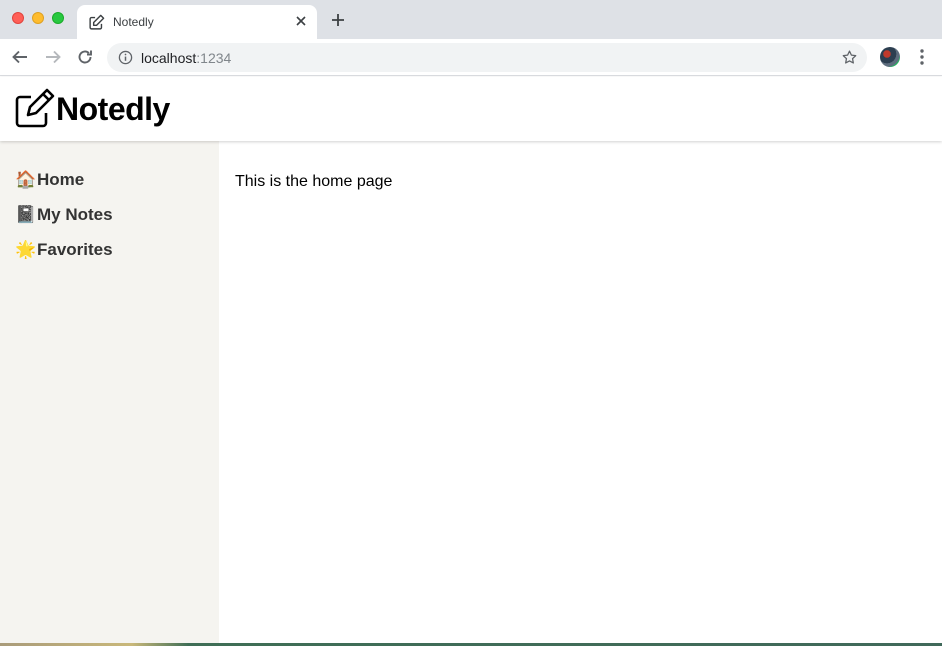  What do you see at coordinates (85, 57) in the screenshot?
I see `reload-icon` at bounding box center [85, 57].